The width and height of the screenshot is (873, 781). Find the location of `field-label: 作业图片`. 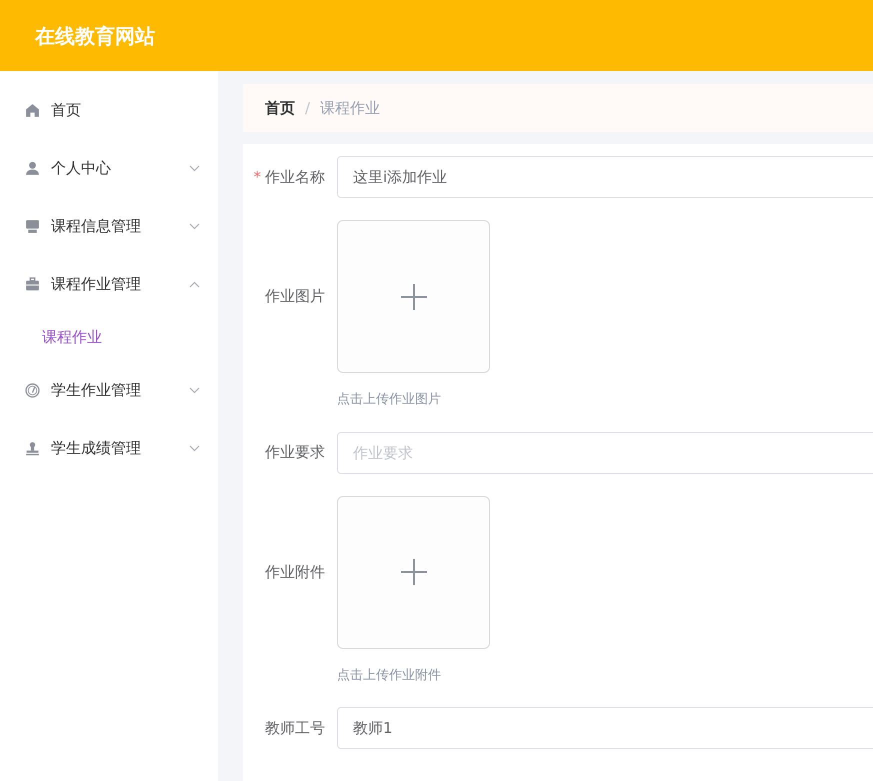

field-label: 作业图片 is located at coordinates (295, 297).